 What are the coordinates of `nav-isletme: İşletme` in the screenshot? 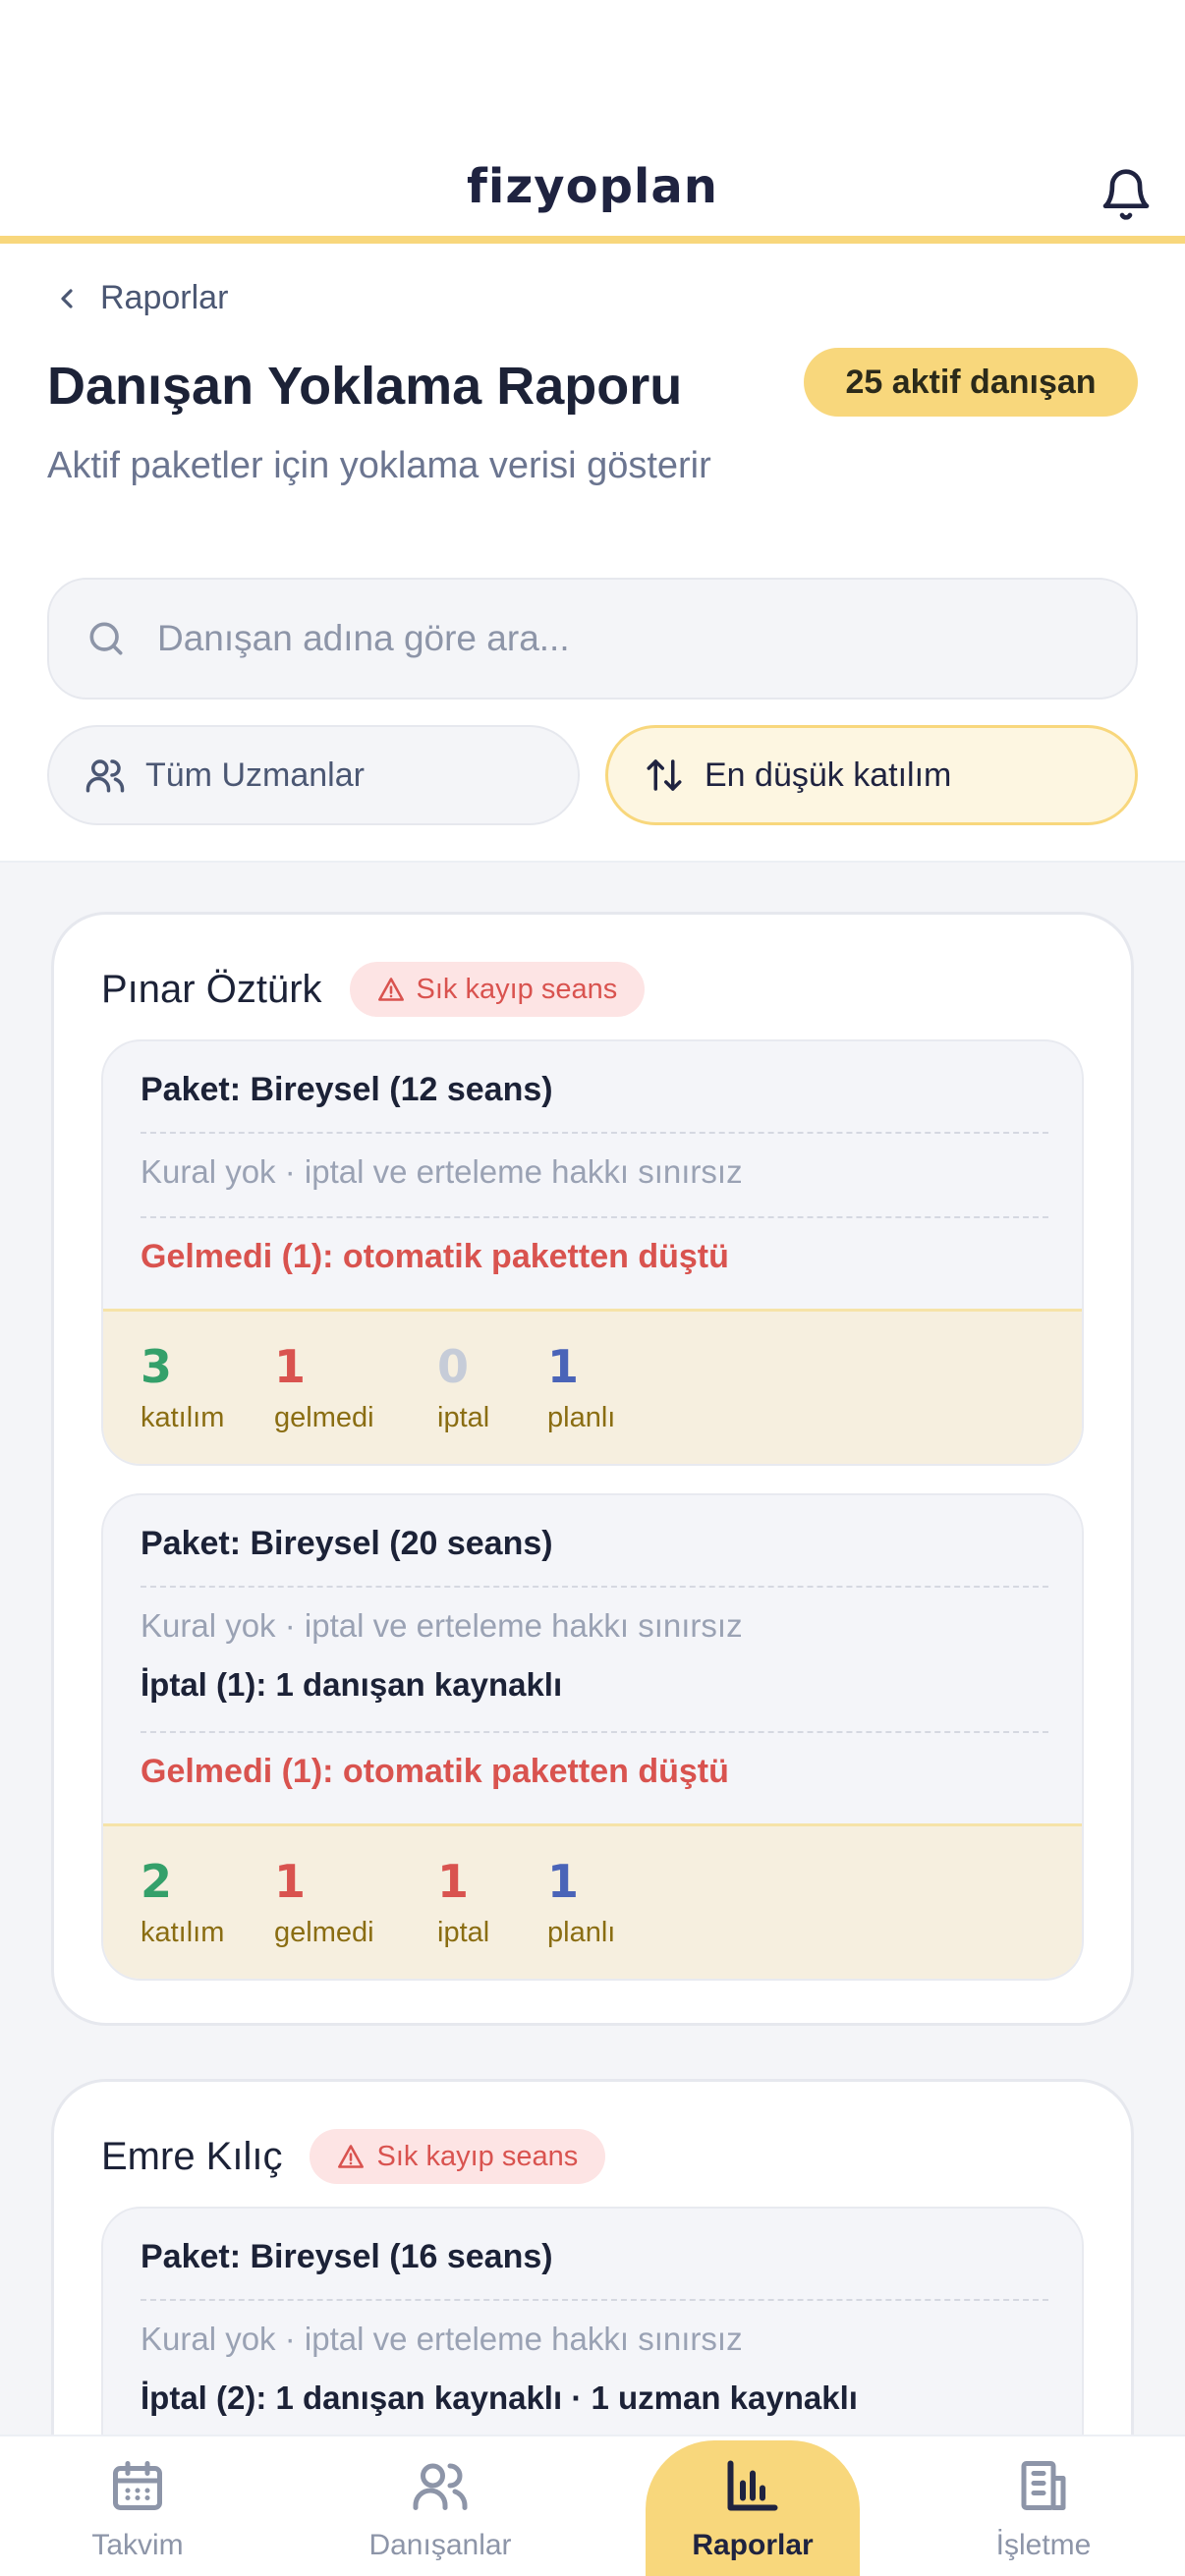 It's located at (1044, 2506).